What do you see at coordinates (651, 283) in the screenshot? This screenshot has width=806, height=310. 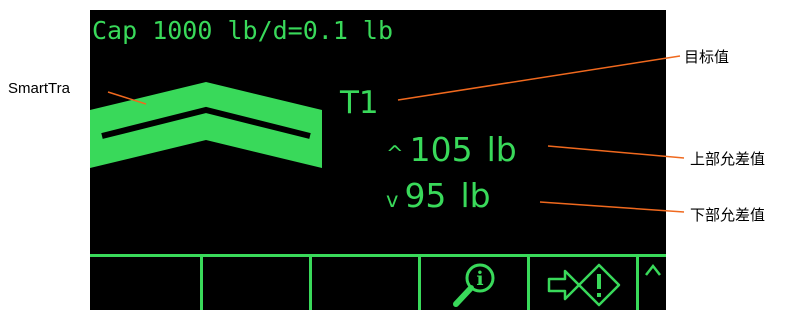 I see `softkey-scroll-up` at bounding box center [651, 283].